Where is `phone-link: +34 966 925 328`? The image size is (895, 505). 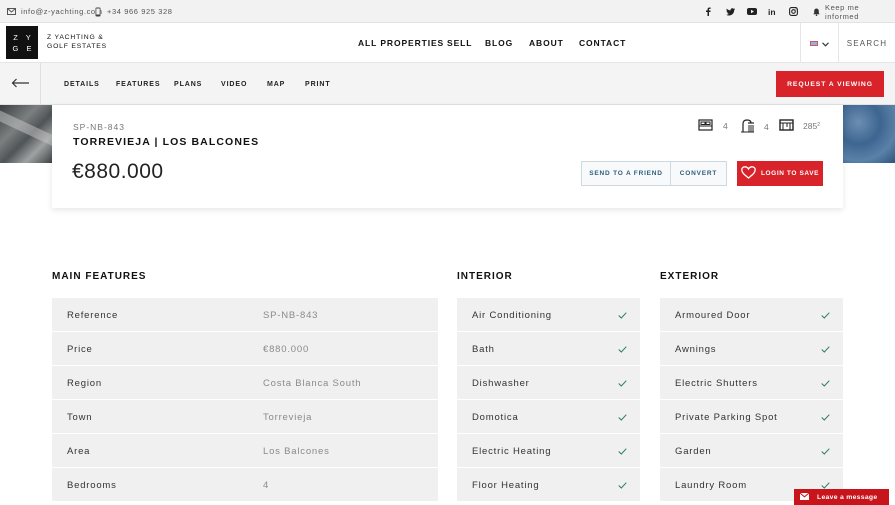 phone-link: +34 966 925 328 is located at coordinates (134, 11).